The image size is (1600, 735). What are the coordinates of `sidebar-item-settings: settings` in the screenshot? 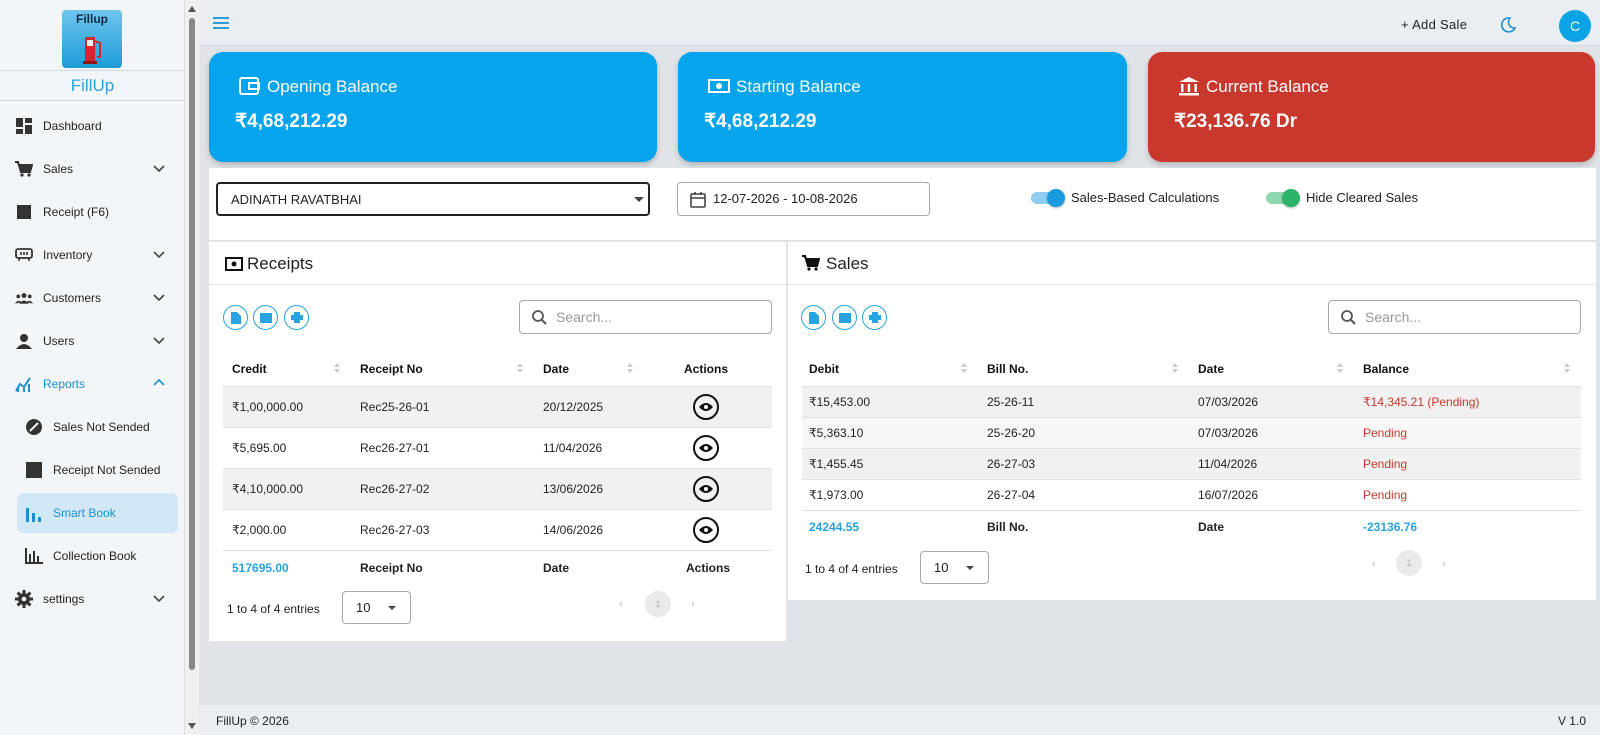 It's located at (92, 599).